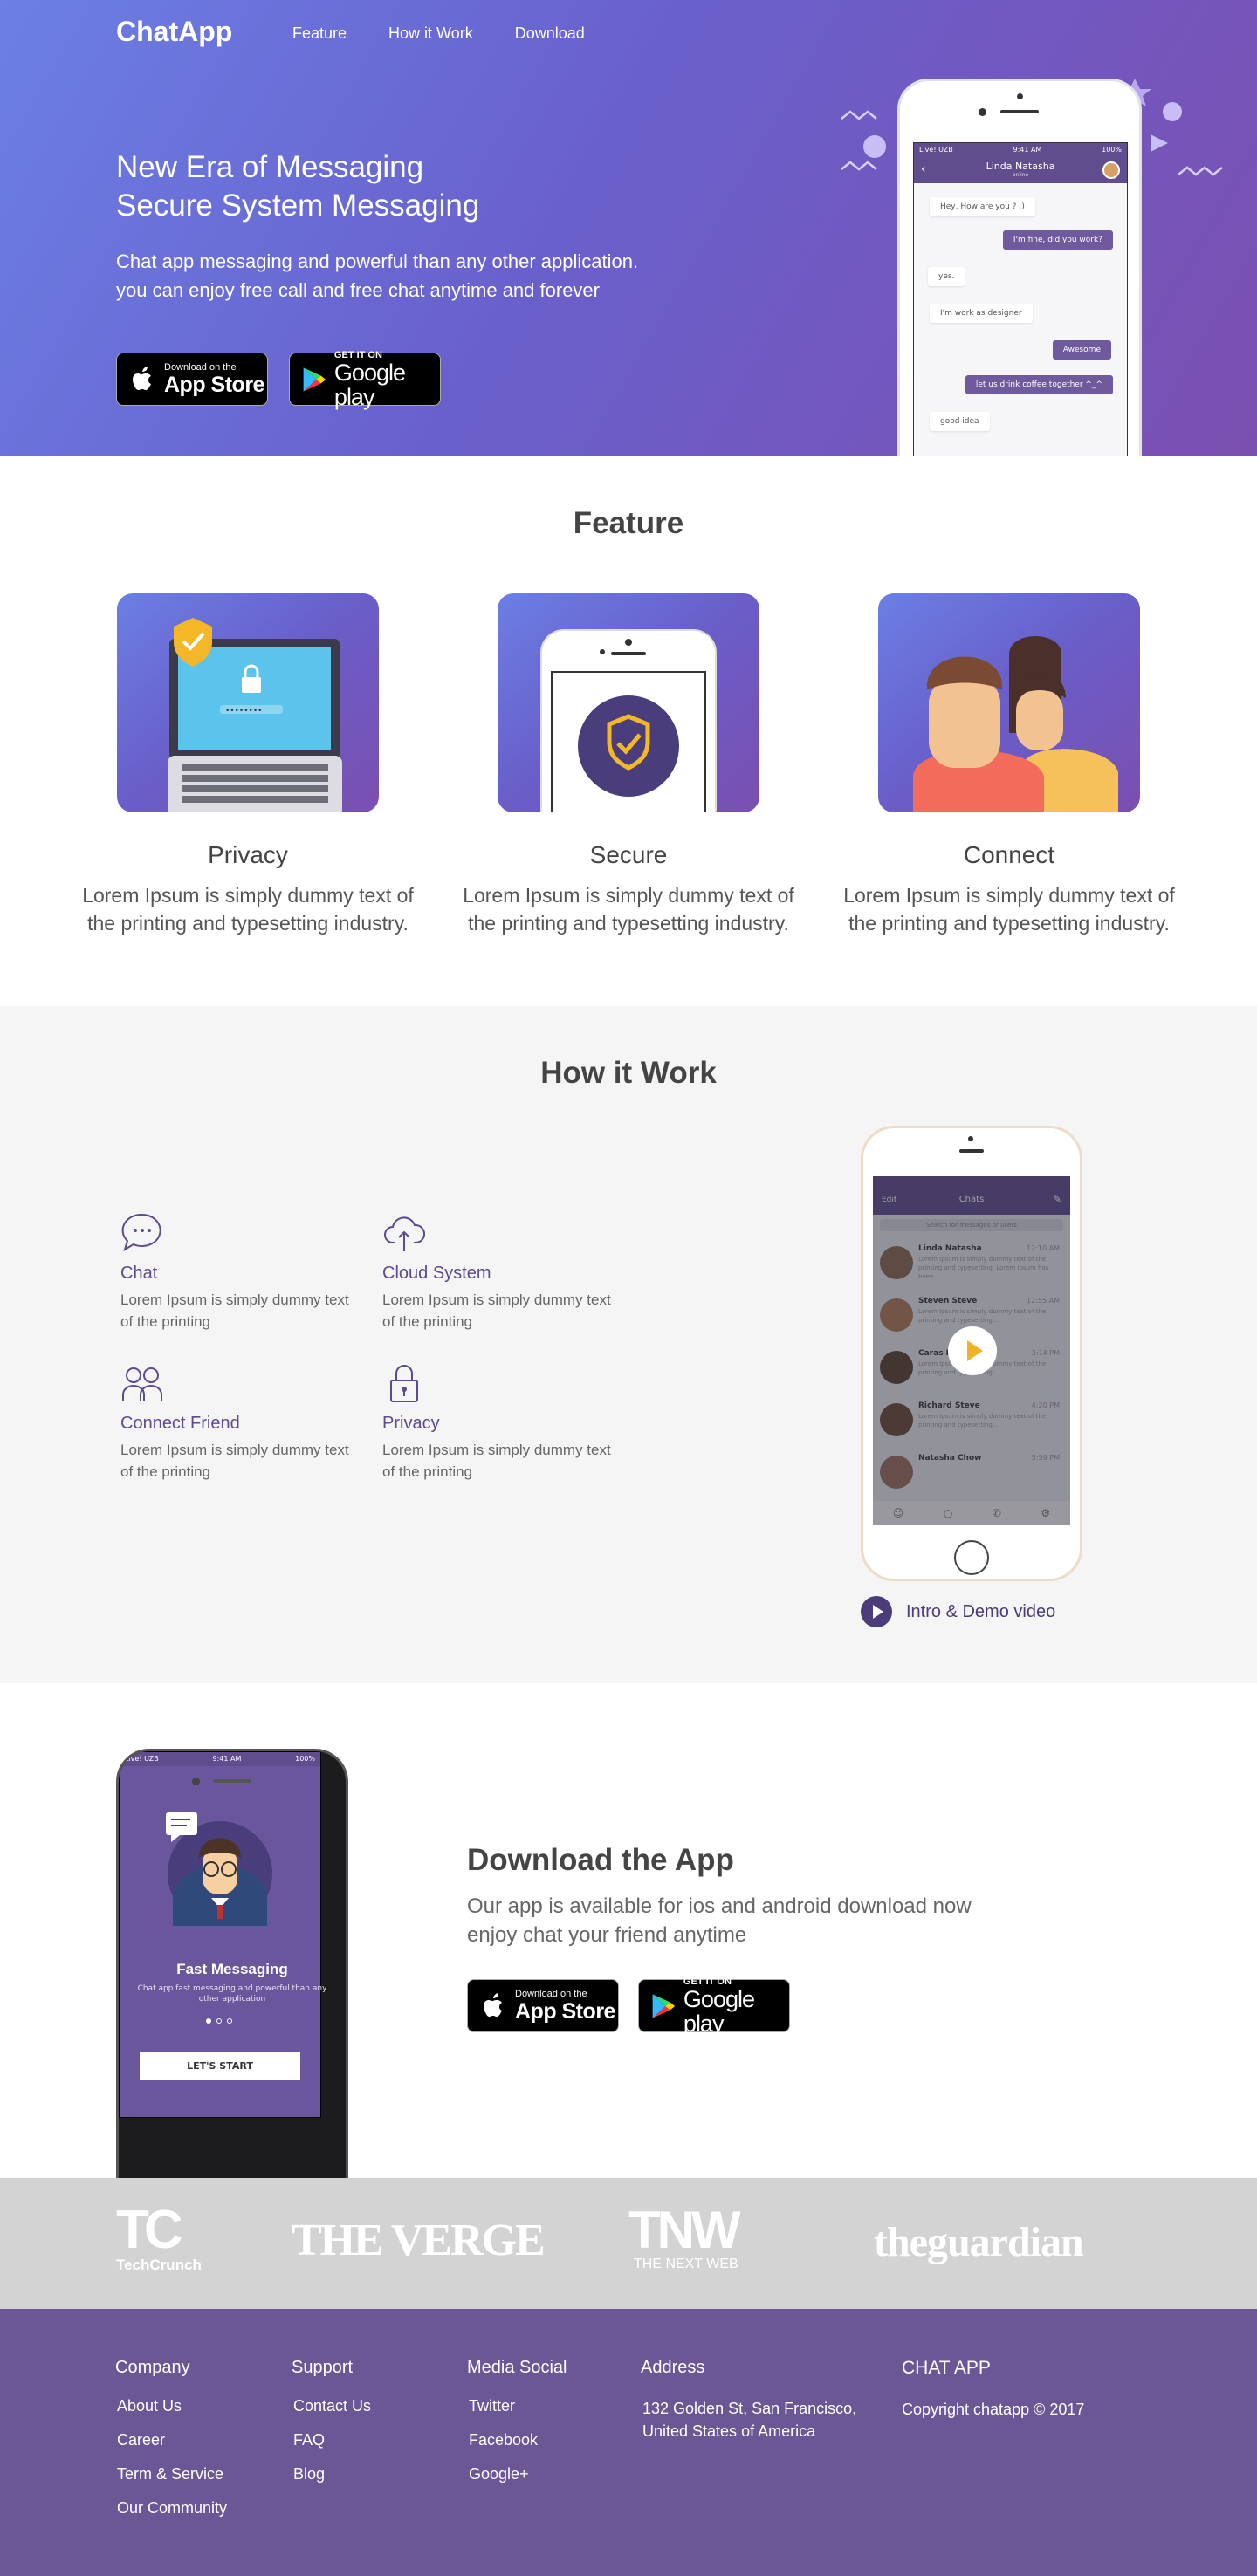  Describe the element at coordinates (404, 1234) in the screenshot. I see `cloud-upload-icon` at that location.